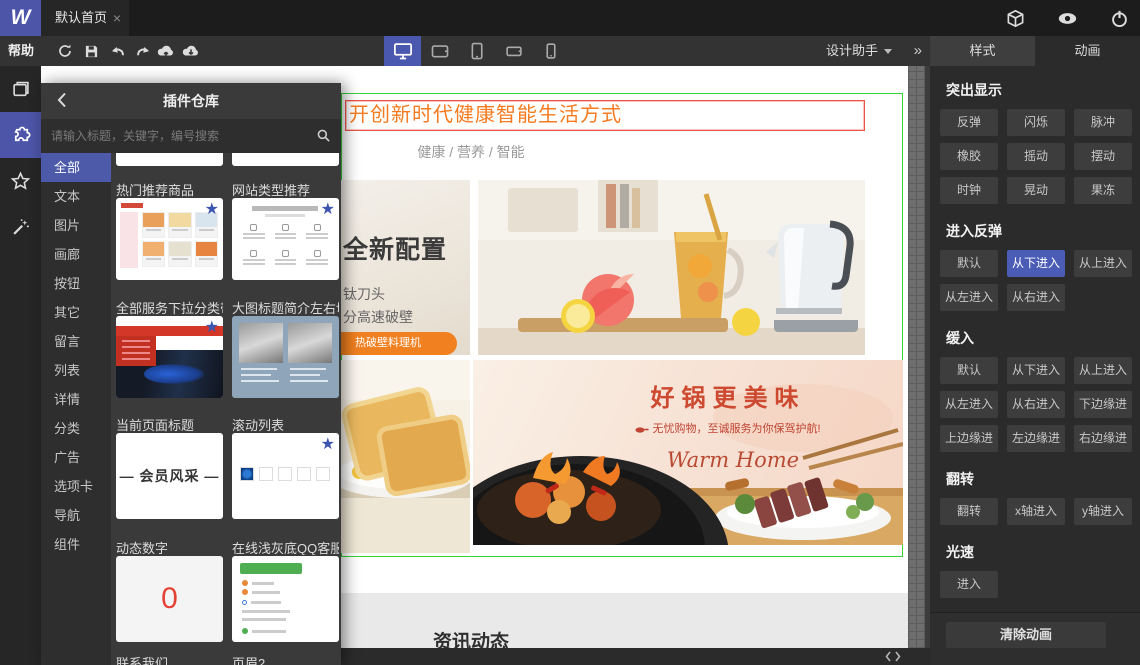 Image resolution: width=1140 pixels, height=665 pixels. Describe the element at coordinates (960, 338) in the screenshot. I see `section-title-ease-in: 缓入` at that location.